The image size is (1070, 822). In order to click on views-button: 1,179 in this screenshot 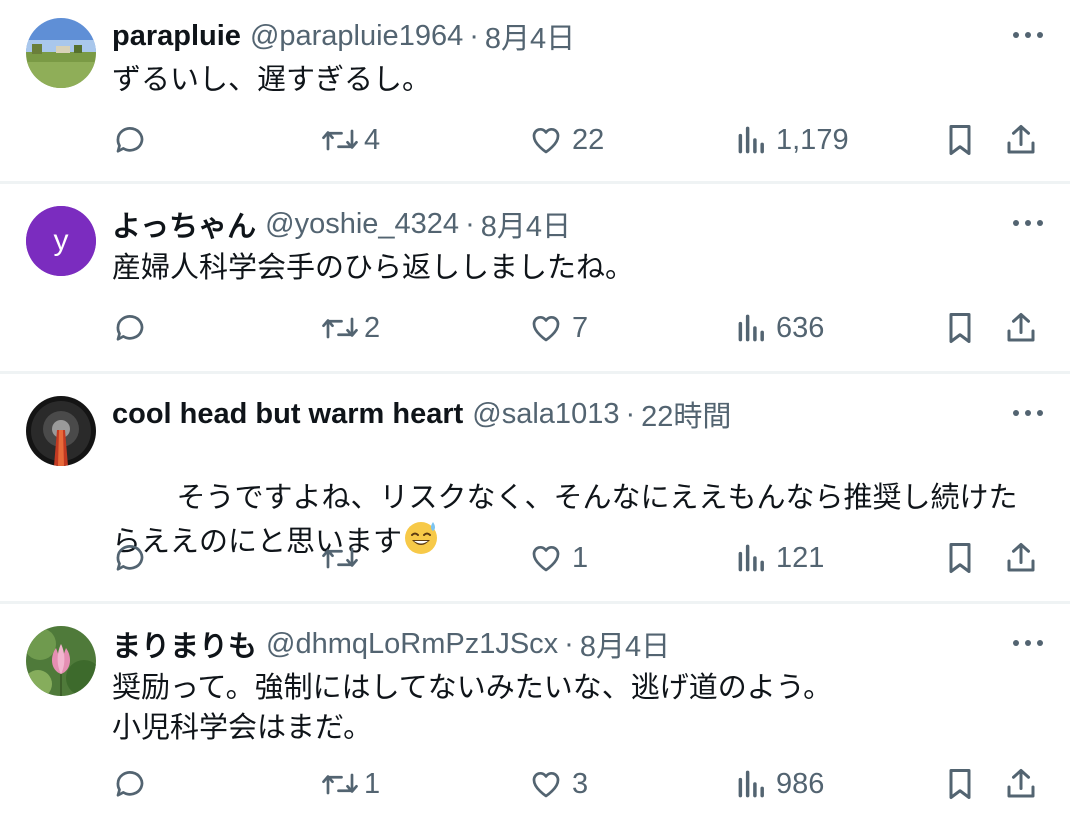, I will do `click(792, 140)`.